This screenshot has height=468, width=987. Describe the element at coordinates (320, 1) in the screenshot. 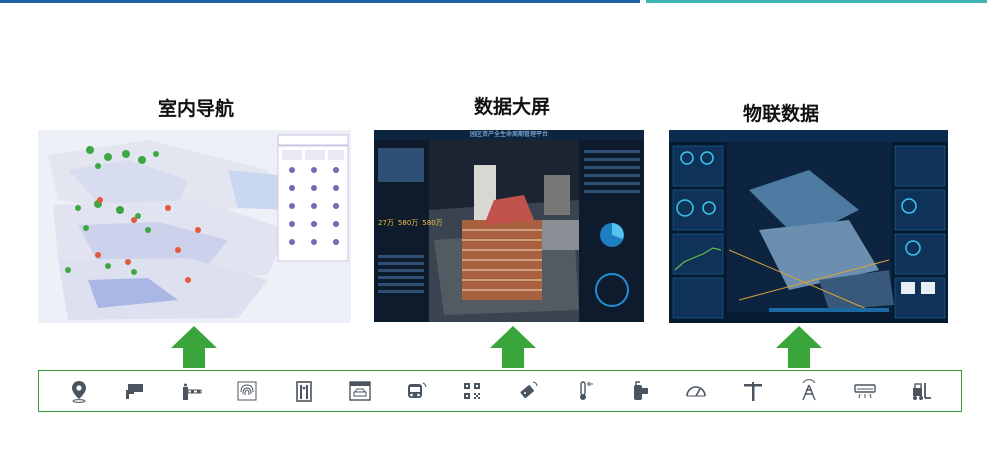

I see `top-accent-bar` at that location.